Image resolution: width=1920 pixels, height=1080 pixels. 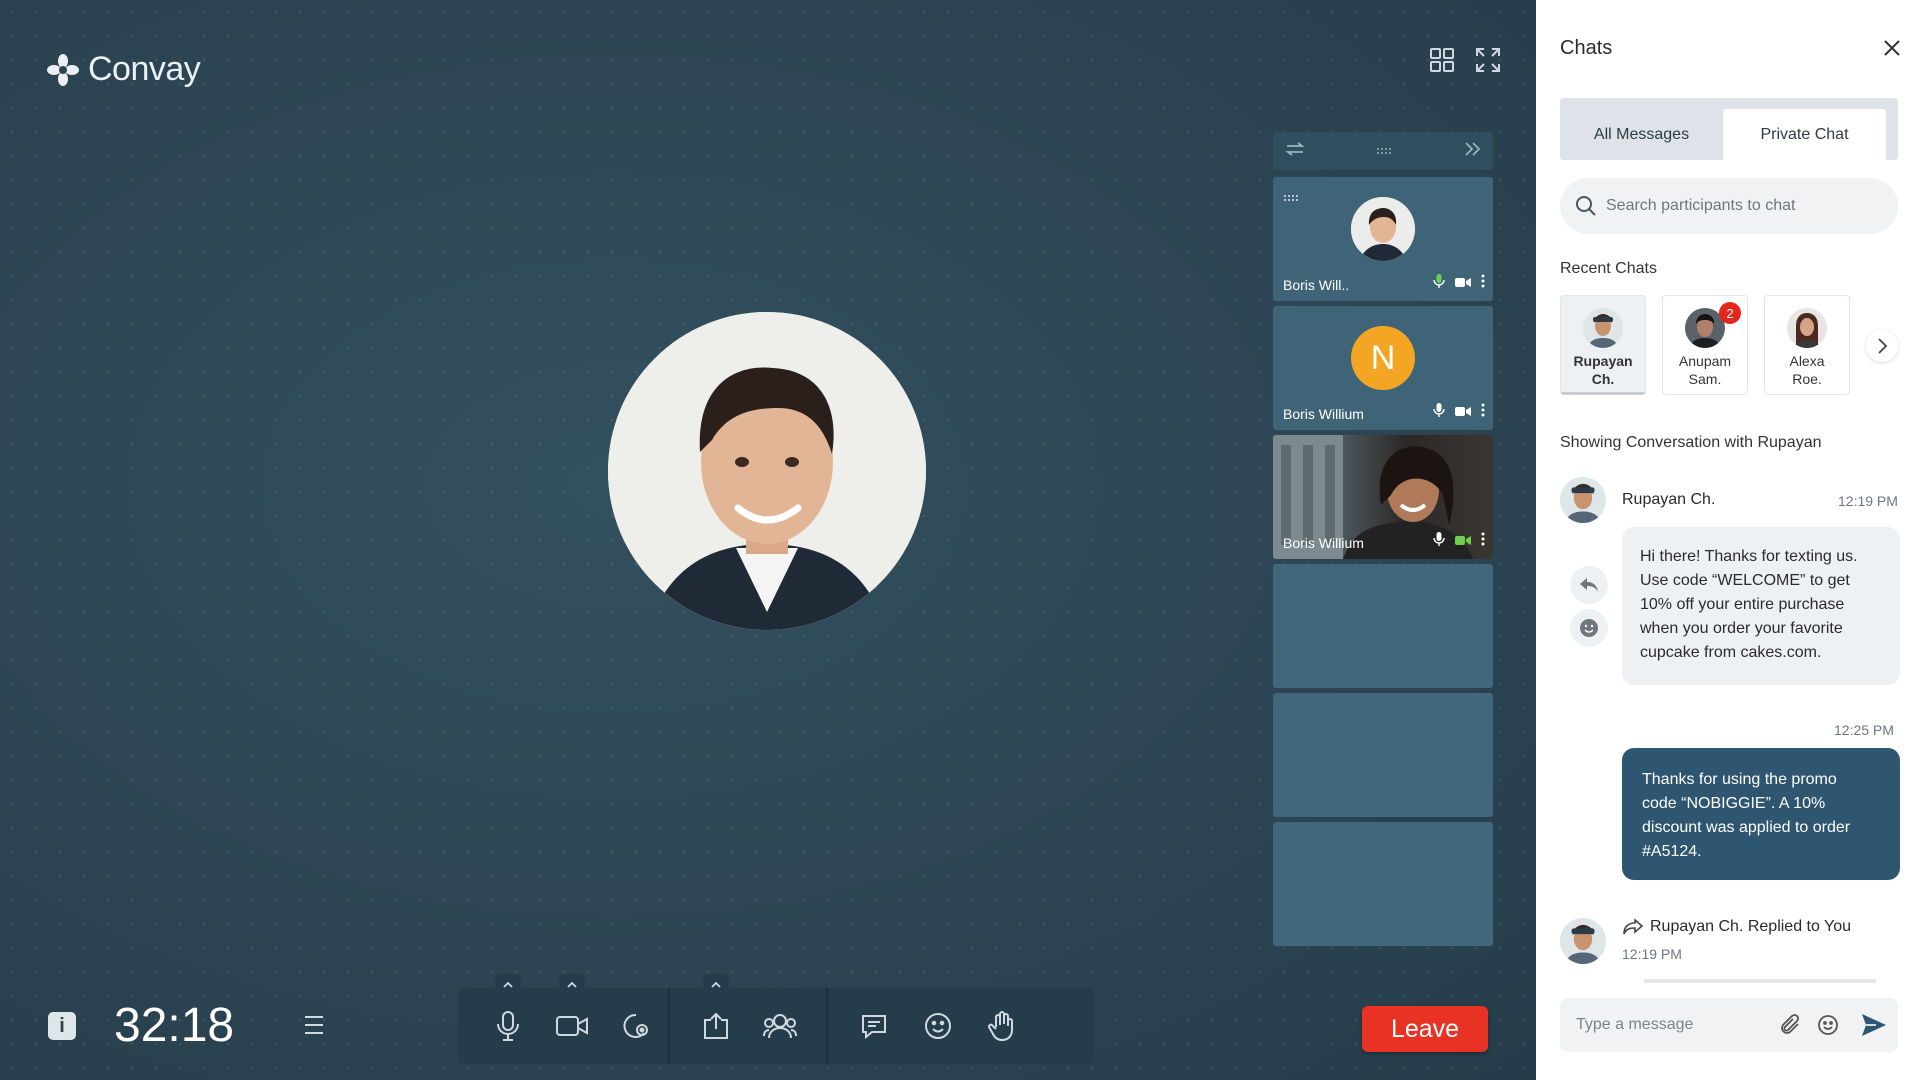 I want to click on raise-hand-button, so click(x=1002, y=1026).